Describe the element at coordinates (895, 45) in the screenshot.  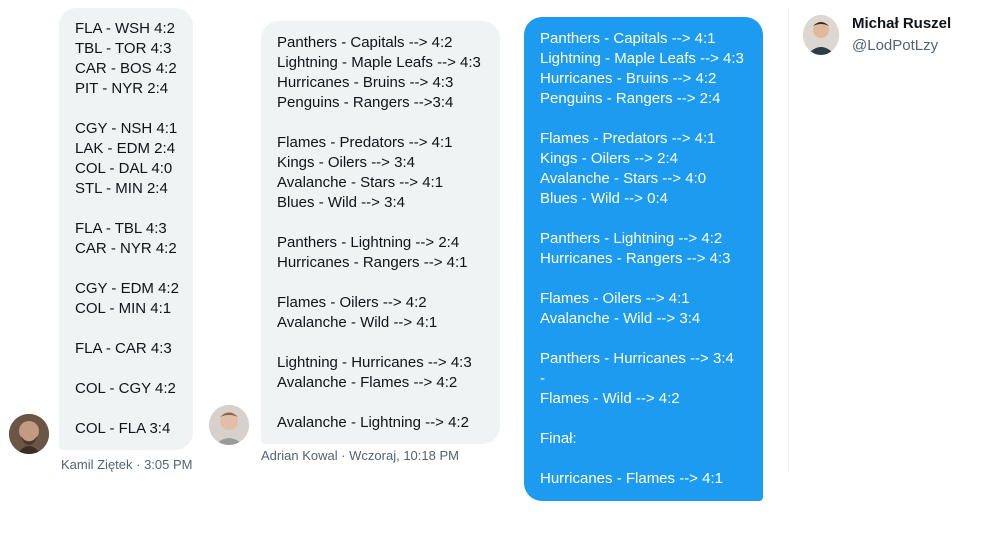
I see `profile-handle: @LodPotLzy` at that location.